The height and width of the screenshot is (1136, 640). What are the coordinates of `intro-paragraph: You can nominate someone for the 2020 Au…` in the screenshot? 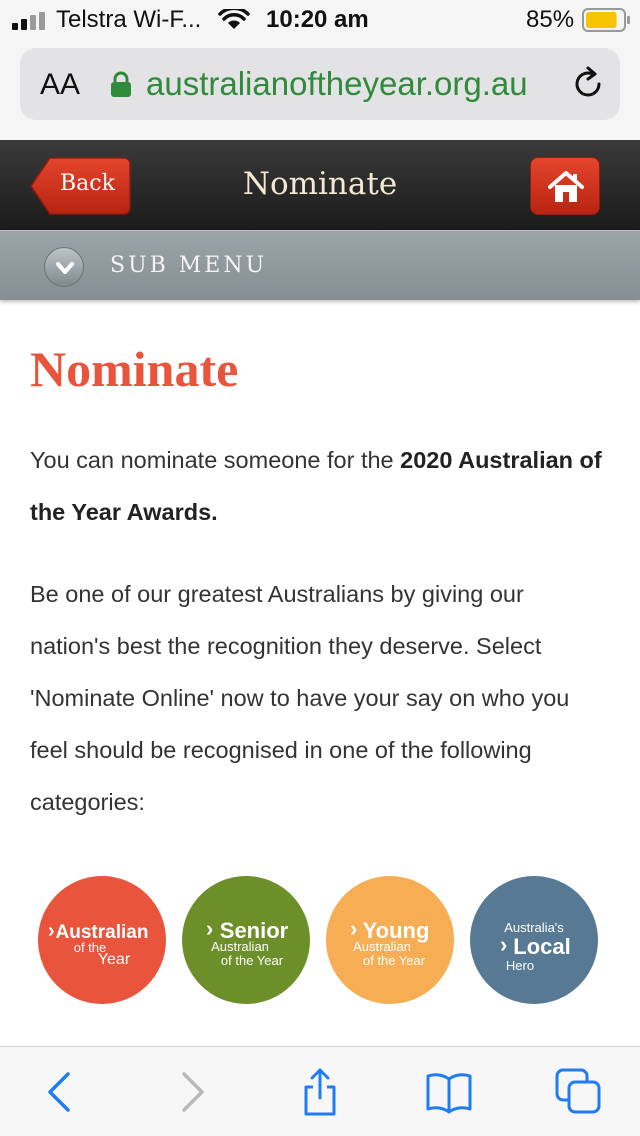 It's located at (320, 486).